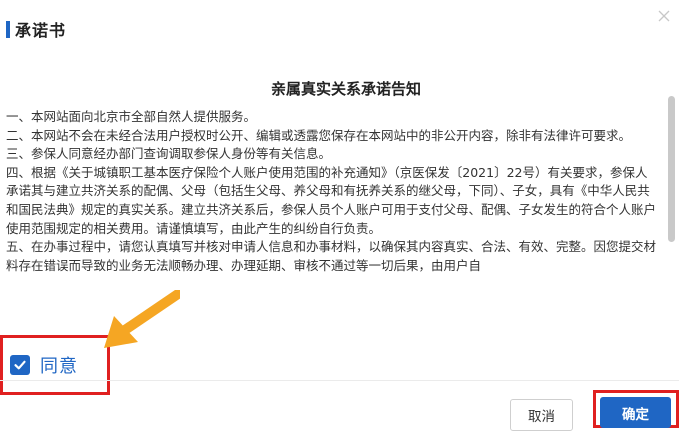 This screenshot has width=679, height=431. Describe the element at coordinates (339, 380) in the screenshot. I see `footer-divider` at that location.